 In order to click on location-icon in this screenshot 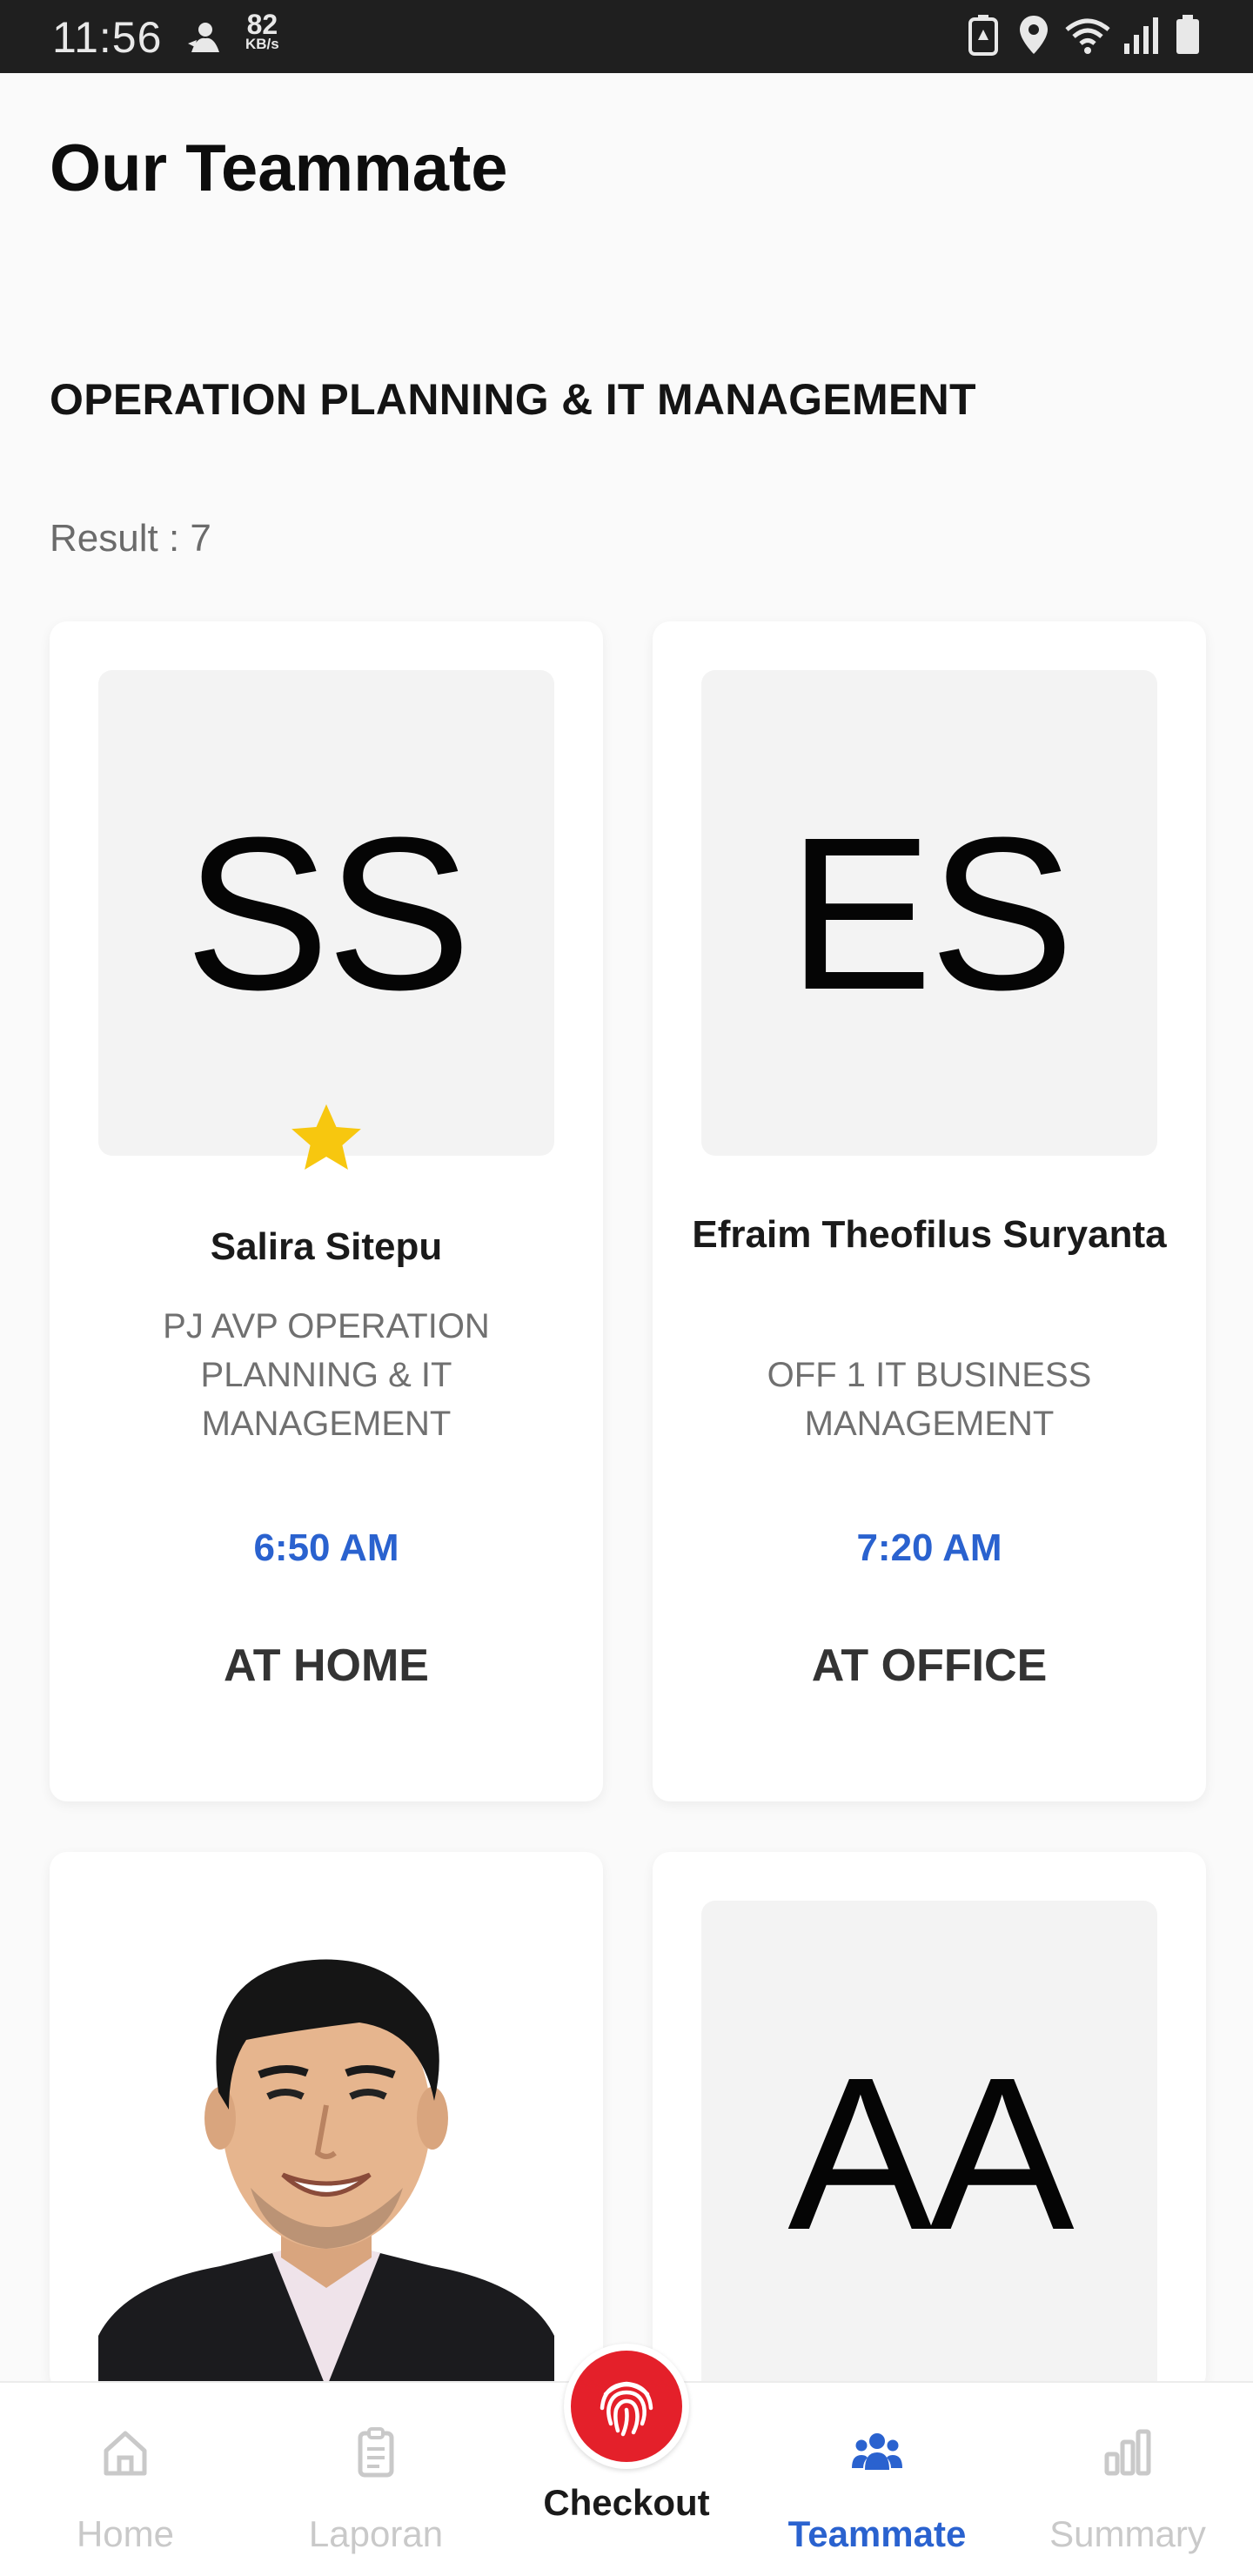, I will do `click(1033, 37)`.